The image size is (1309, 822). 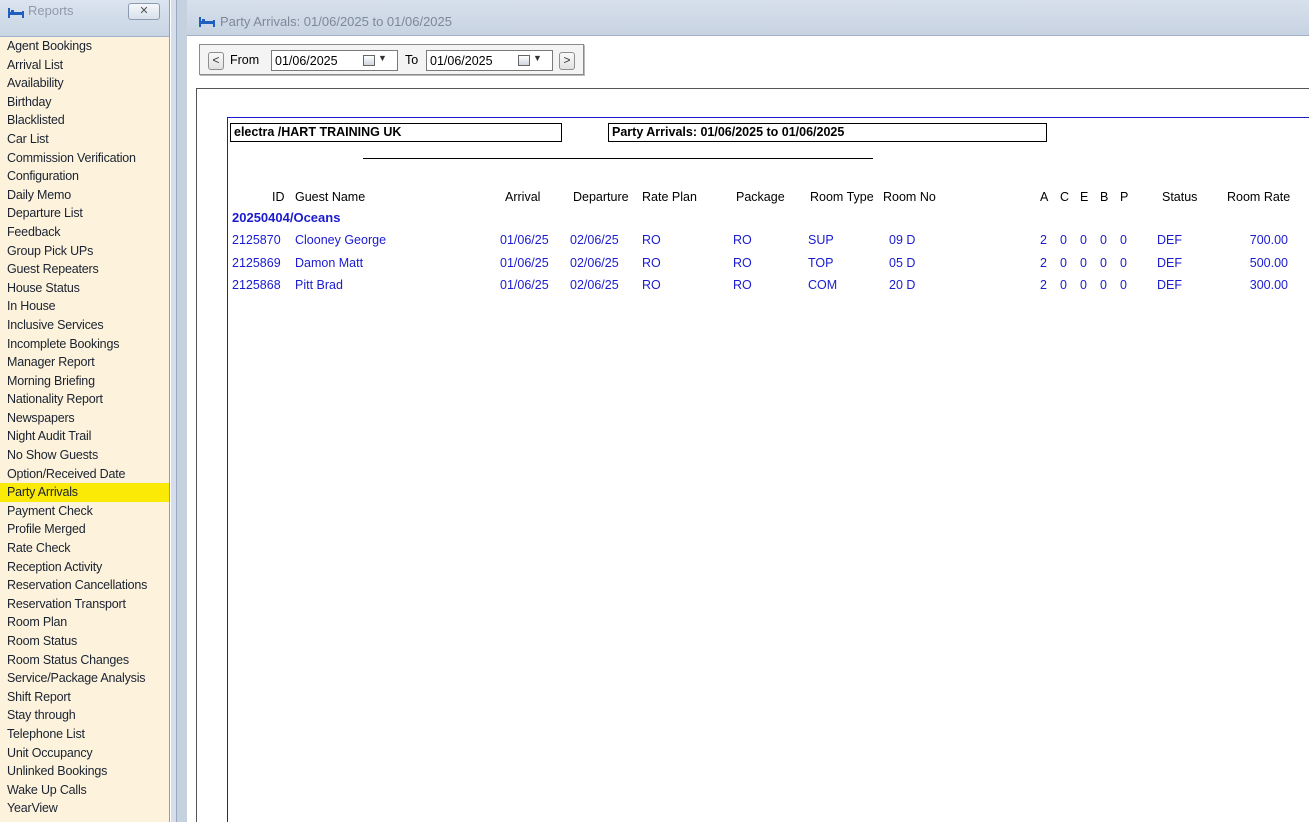 I want to click on sidebar-item-arrival-list: Arrival List, so click(x=84, y=65).